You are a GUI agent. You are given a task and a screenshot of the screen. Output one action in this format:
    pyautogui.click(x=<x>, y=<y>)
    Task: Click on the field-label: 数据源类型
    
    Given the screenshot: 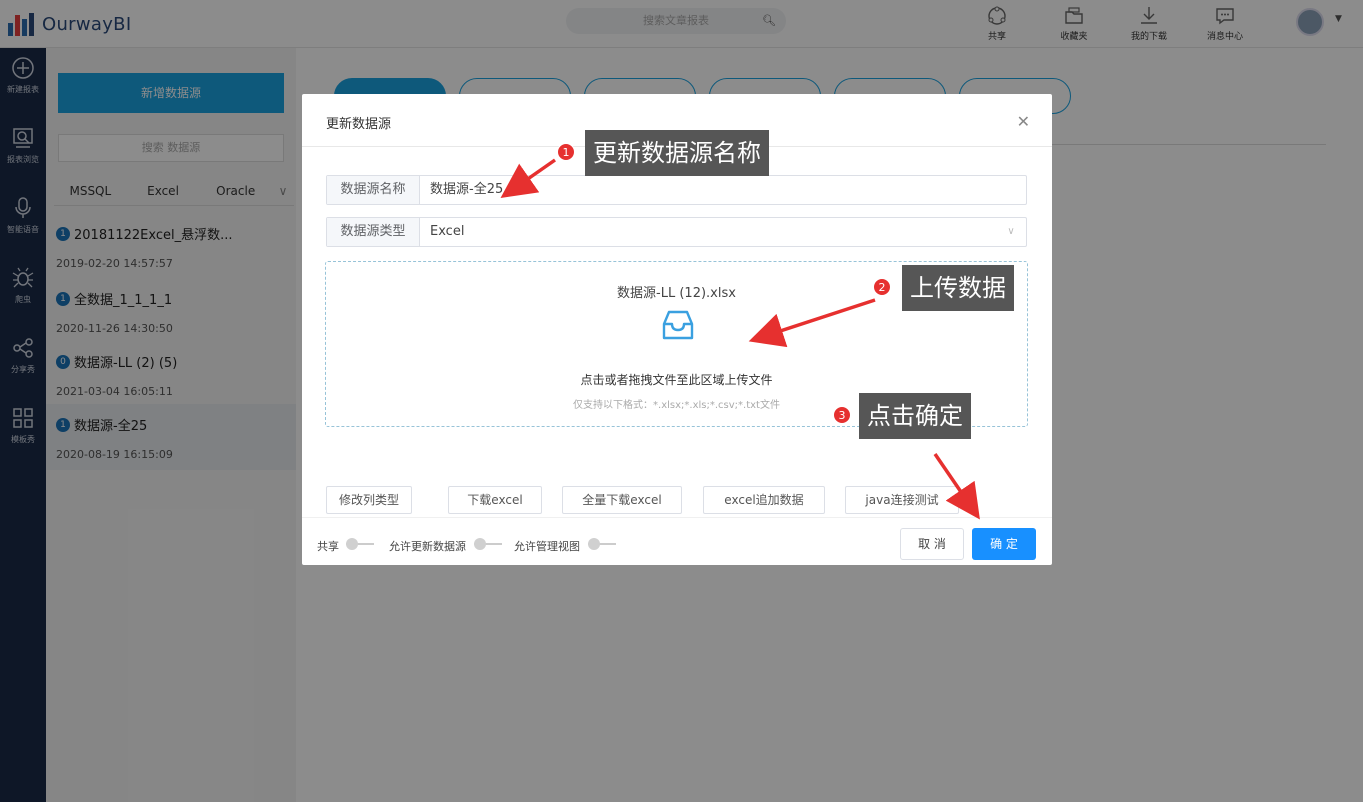 What is the action you would take?
    pyautogui.click(x=373, y=232)
    